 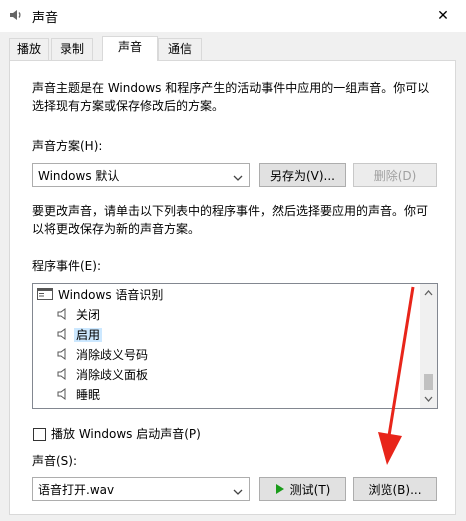 I want to click on sound-scheme-label: 声音方案(H):, so click(x=67, y=146).